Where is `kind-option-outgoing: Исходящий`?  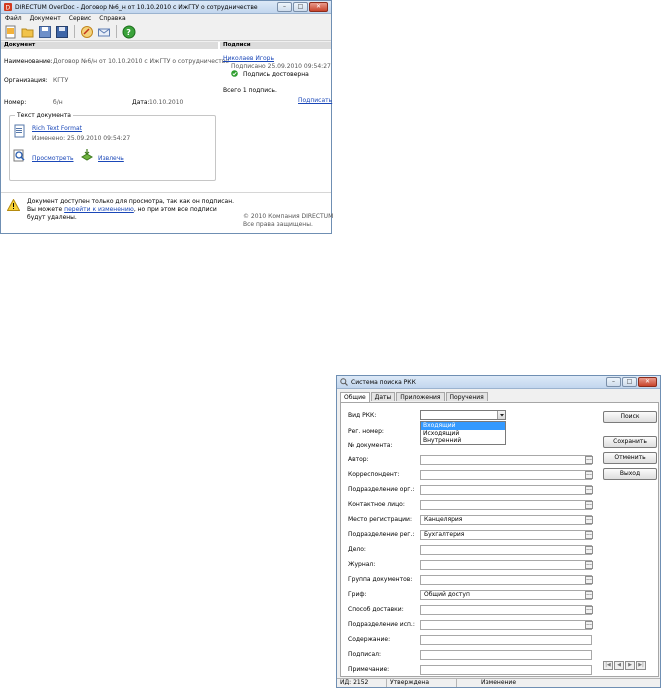
kind-option-outgoing: Исходящий is located at coordinates (463, 434).